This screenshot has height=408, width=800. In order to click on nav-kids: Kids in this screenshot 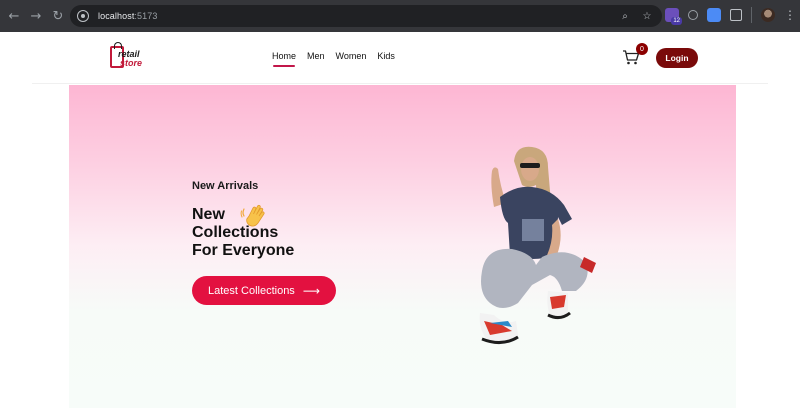, I will do `click(386, 58)`.